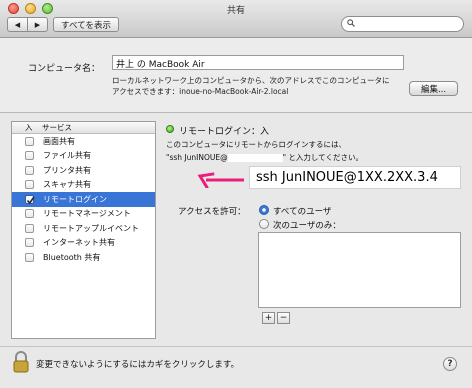  What do you see at coordinates (212, 212) in the screenshot?
I see `access-label: アクセスを許可：` at bounding box center [212, 212].